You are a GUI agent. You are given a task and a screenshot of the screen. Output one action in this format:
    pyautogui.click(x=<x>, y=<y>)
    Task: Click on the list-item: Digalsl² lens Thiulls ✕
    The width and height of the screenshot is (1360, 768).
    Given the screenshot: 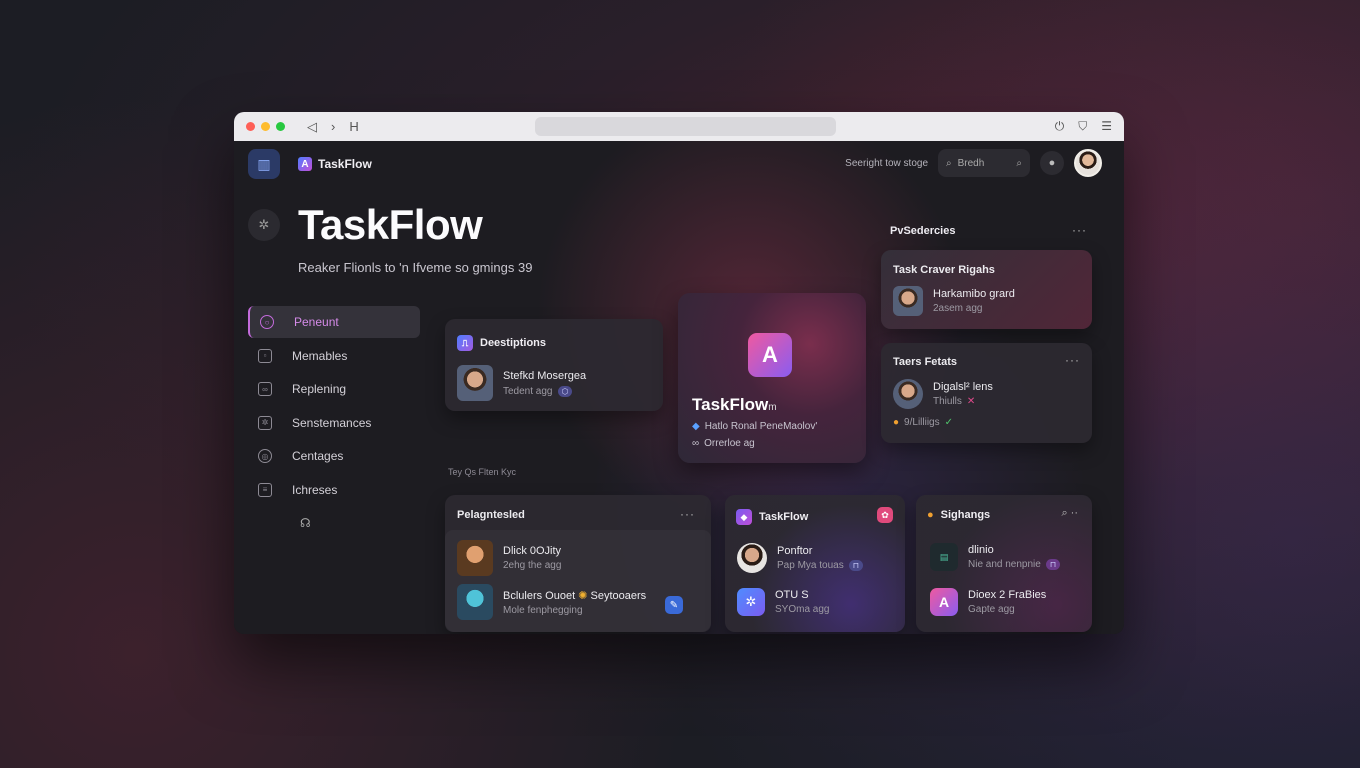 What is the action you would take?
    pyautogui.click(x=943, y=394)
    